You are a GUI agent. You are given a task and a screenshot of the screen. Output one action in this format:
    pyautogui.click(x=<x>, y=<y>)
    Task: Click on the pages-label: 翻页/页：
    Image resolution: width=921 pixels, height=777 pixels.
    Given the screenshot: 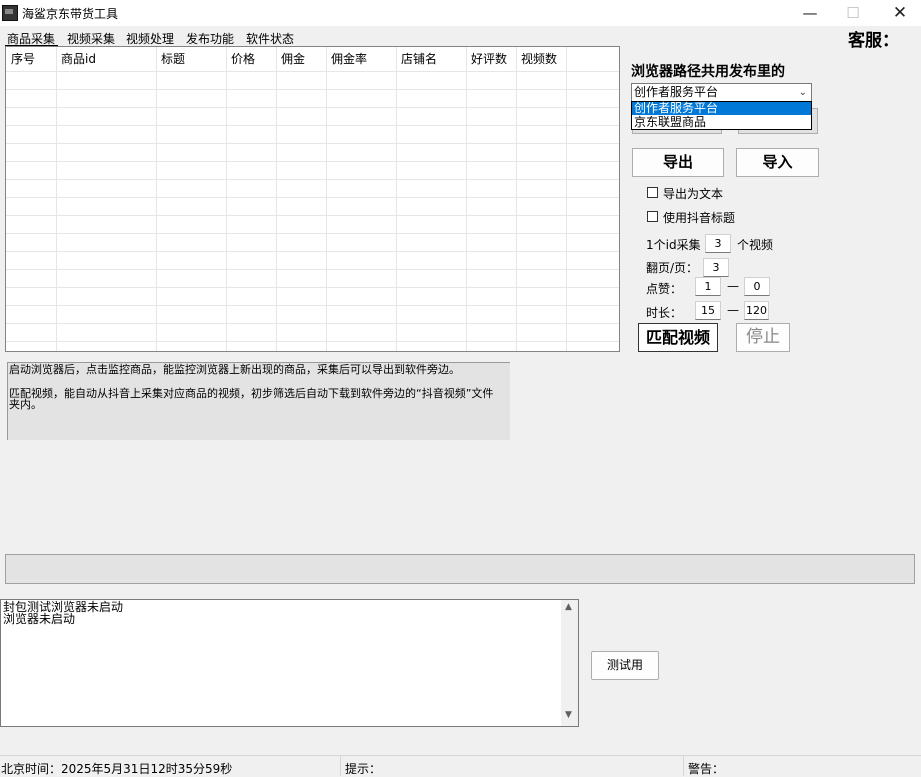 What is the action you would take?
    pyautogui.click(x=672, y=268)
    